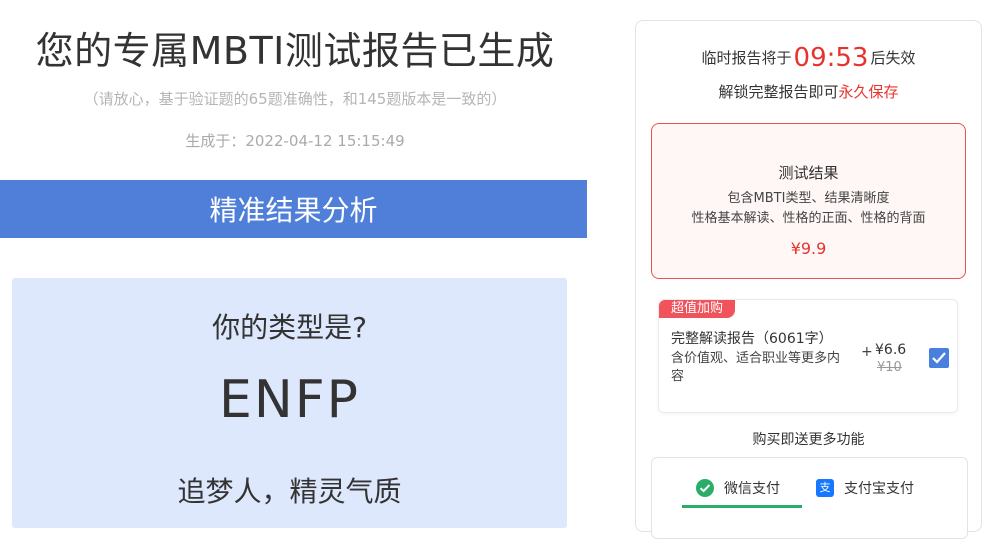  Describe the element at coordinates (879, 489) in the screenshot. I see `alipay-label: 支付宝支付` at that location.